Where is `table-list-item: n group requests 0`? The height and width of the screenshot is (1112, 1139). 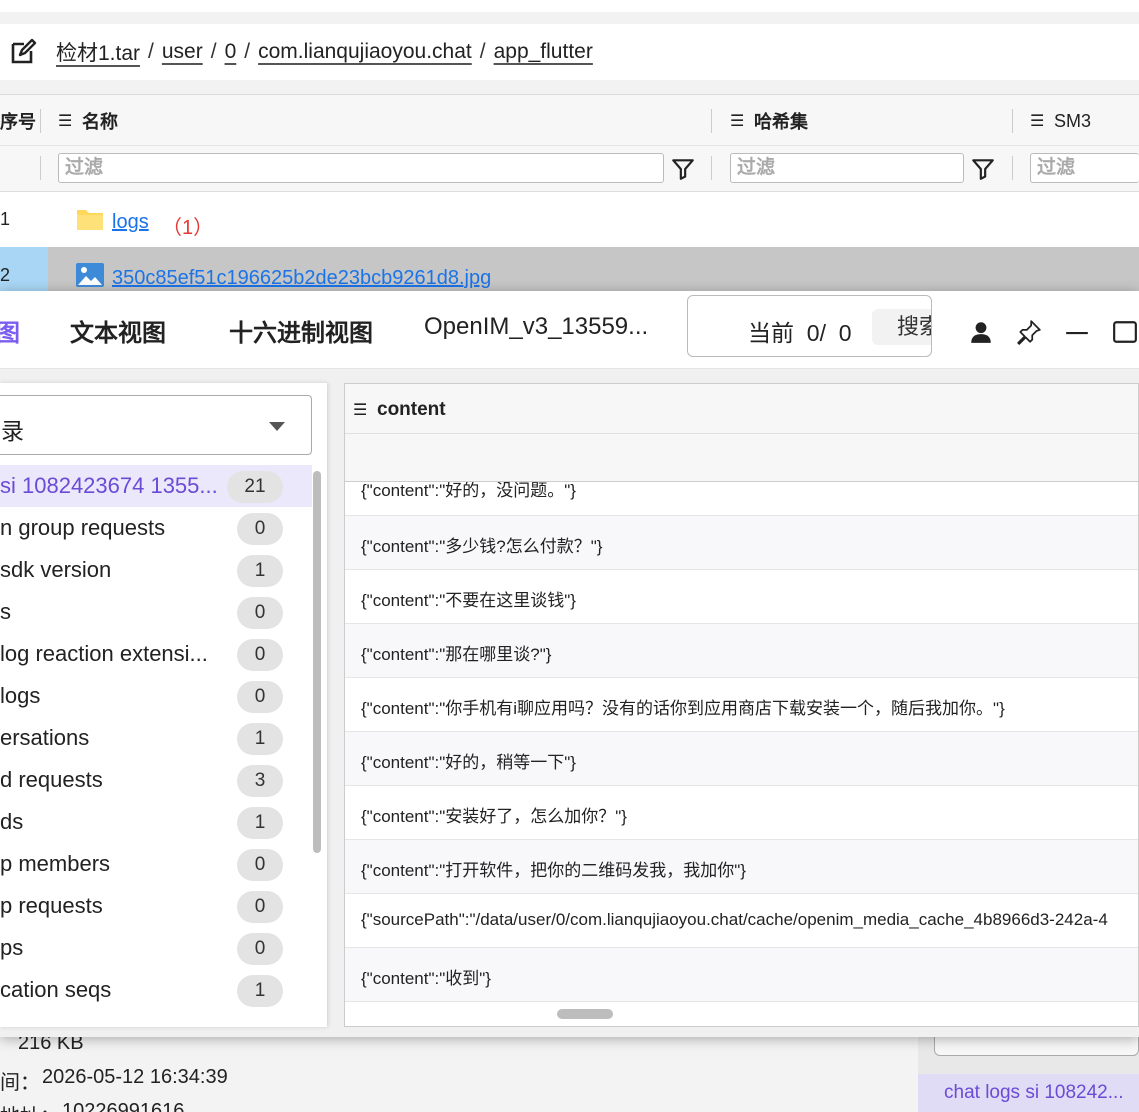
table-list-item: n group requests 0 is located at coordinates (156, 528).